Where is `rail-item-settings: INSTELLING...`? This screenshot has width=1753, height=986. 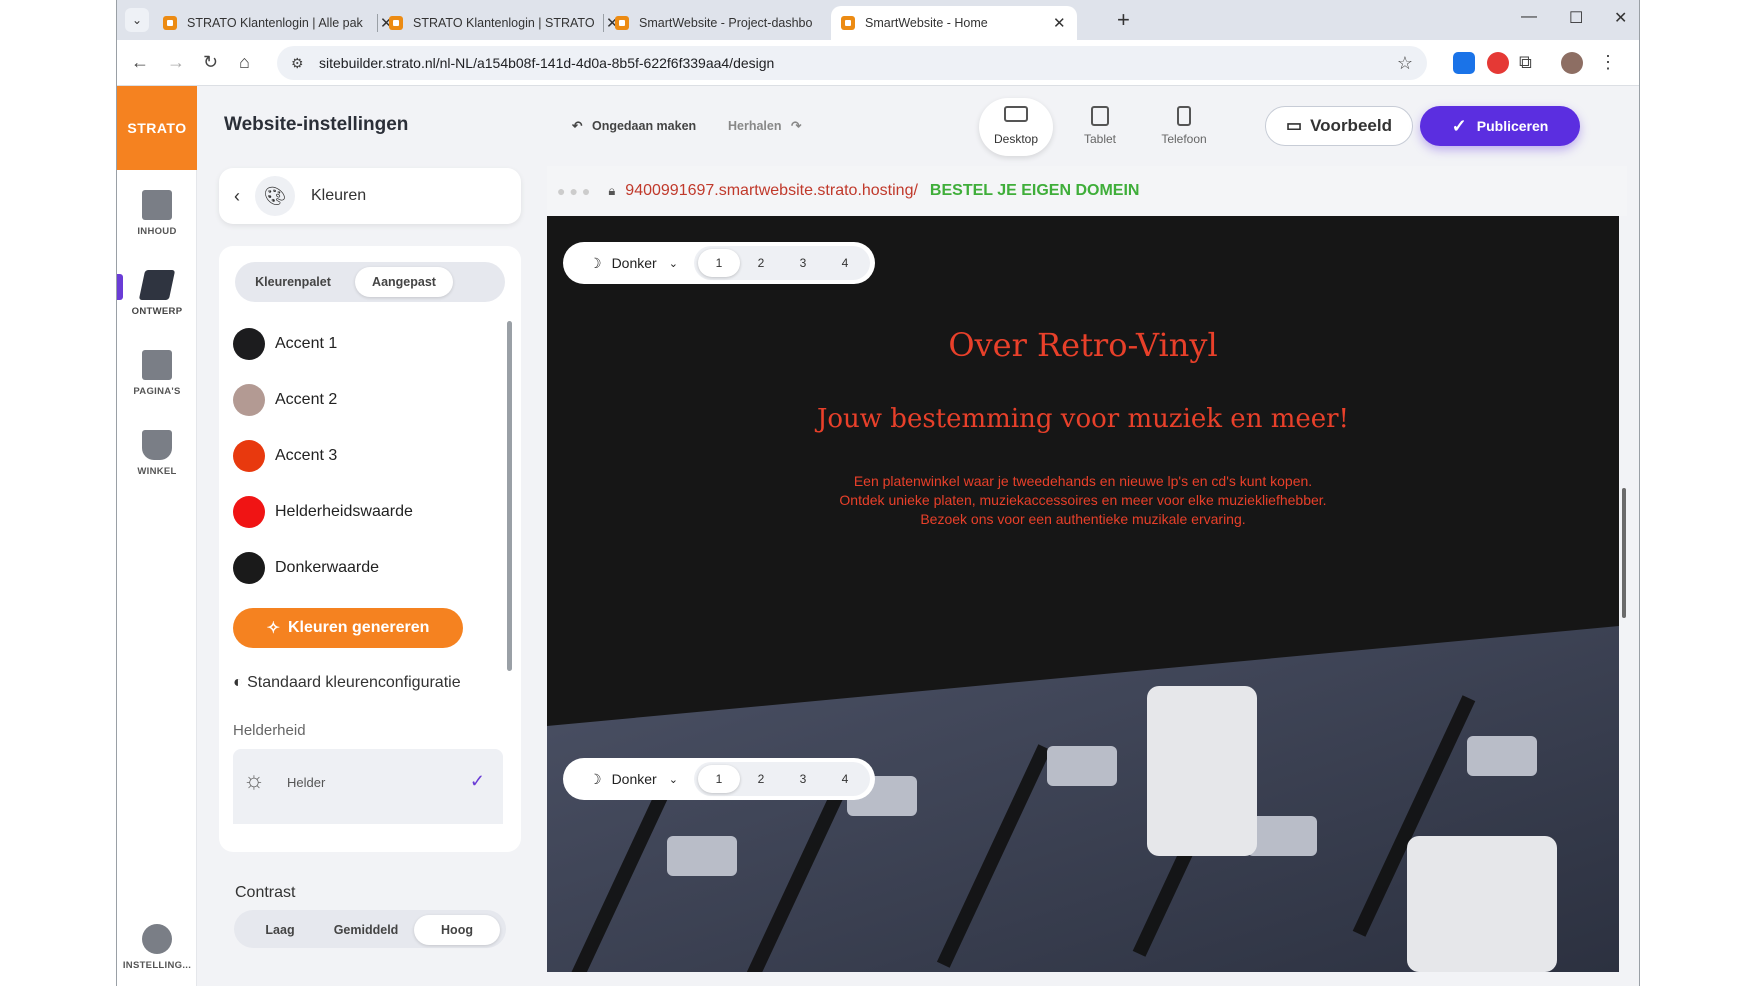
rail-item-settings: INSTELLING... is located at coordinates (157, 947).